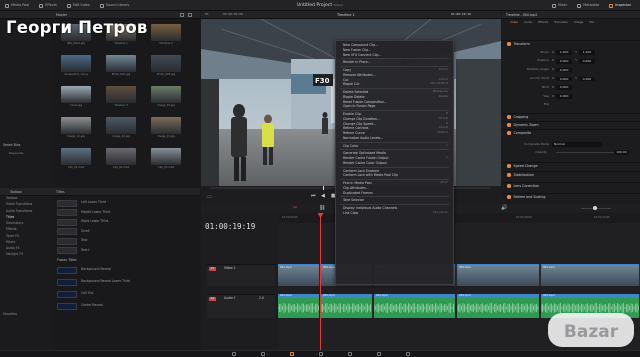  What do you see at coordinates (621, 152) in the screenshot?
I see `opacity-value: 100.00` at bounding box center [621, 152].